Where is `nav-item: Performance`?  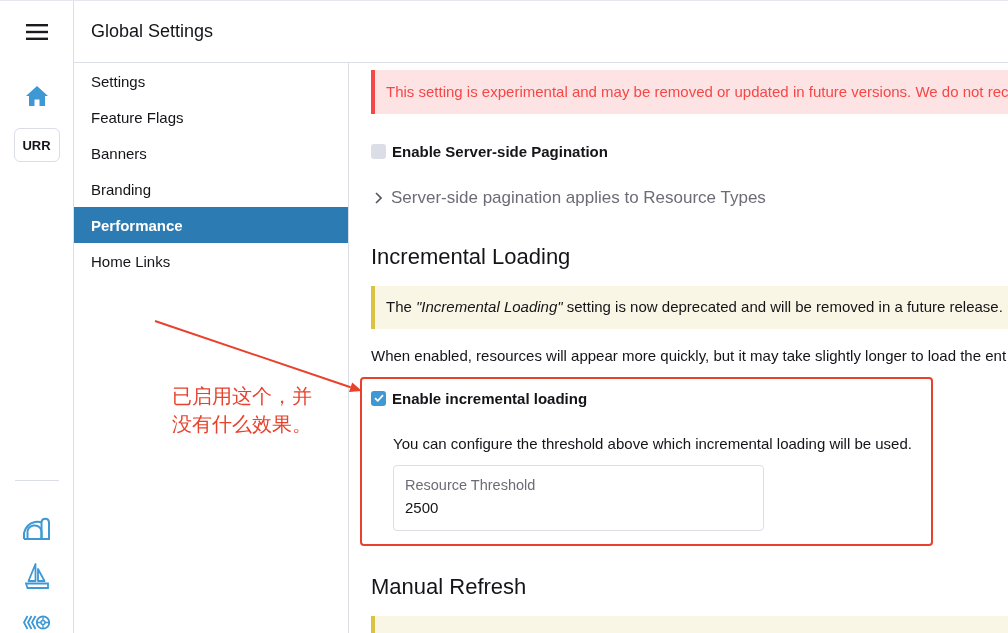
nav-item: Performance is located at coordinates (211, 225).